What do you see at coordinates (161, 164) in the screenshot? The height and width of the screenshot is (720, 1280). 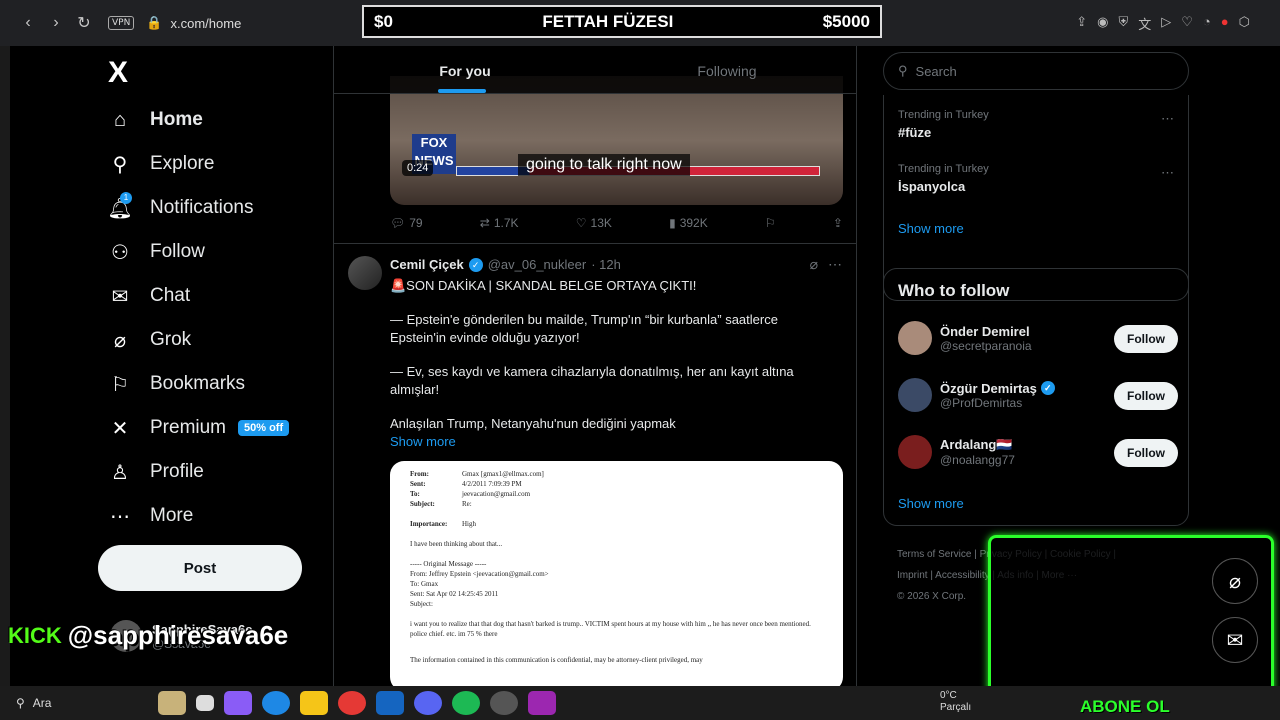 I see `nav-explore: ⚲ Explore` at bounding box center [161, 164].